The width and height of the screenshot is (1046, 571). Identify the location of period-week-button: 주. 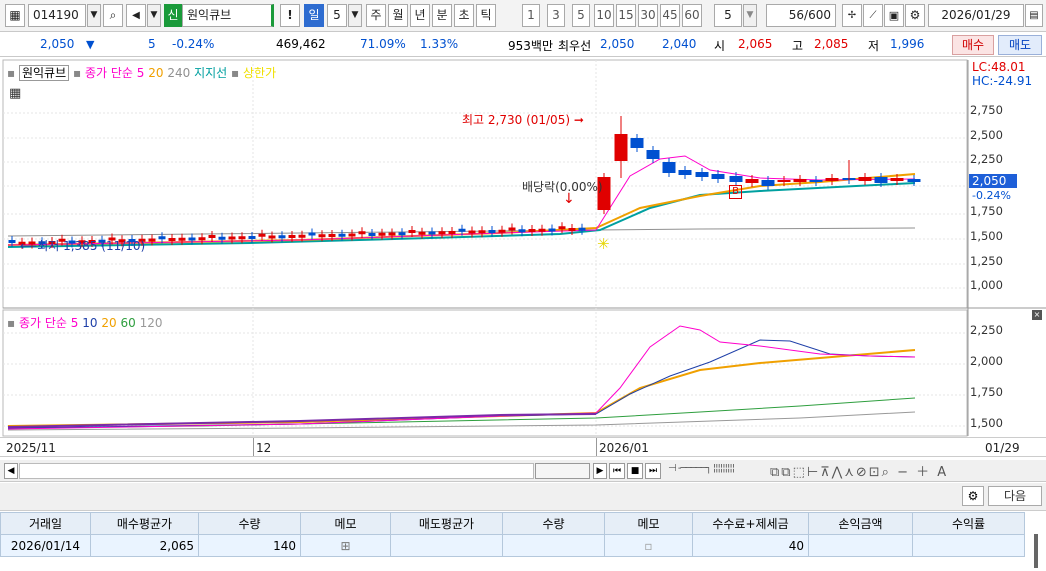
(376, 15).